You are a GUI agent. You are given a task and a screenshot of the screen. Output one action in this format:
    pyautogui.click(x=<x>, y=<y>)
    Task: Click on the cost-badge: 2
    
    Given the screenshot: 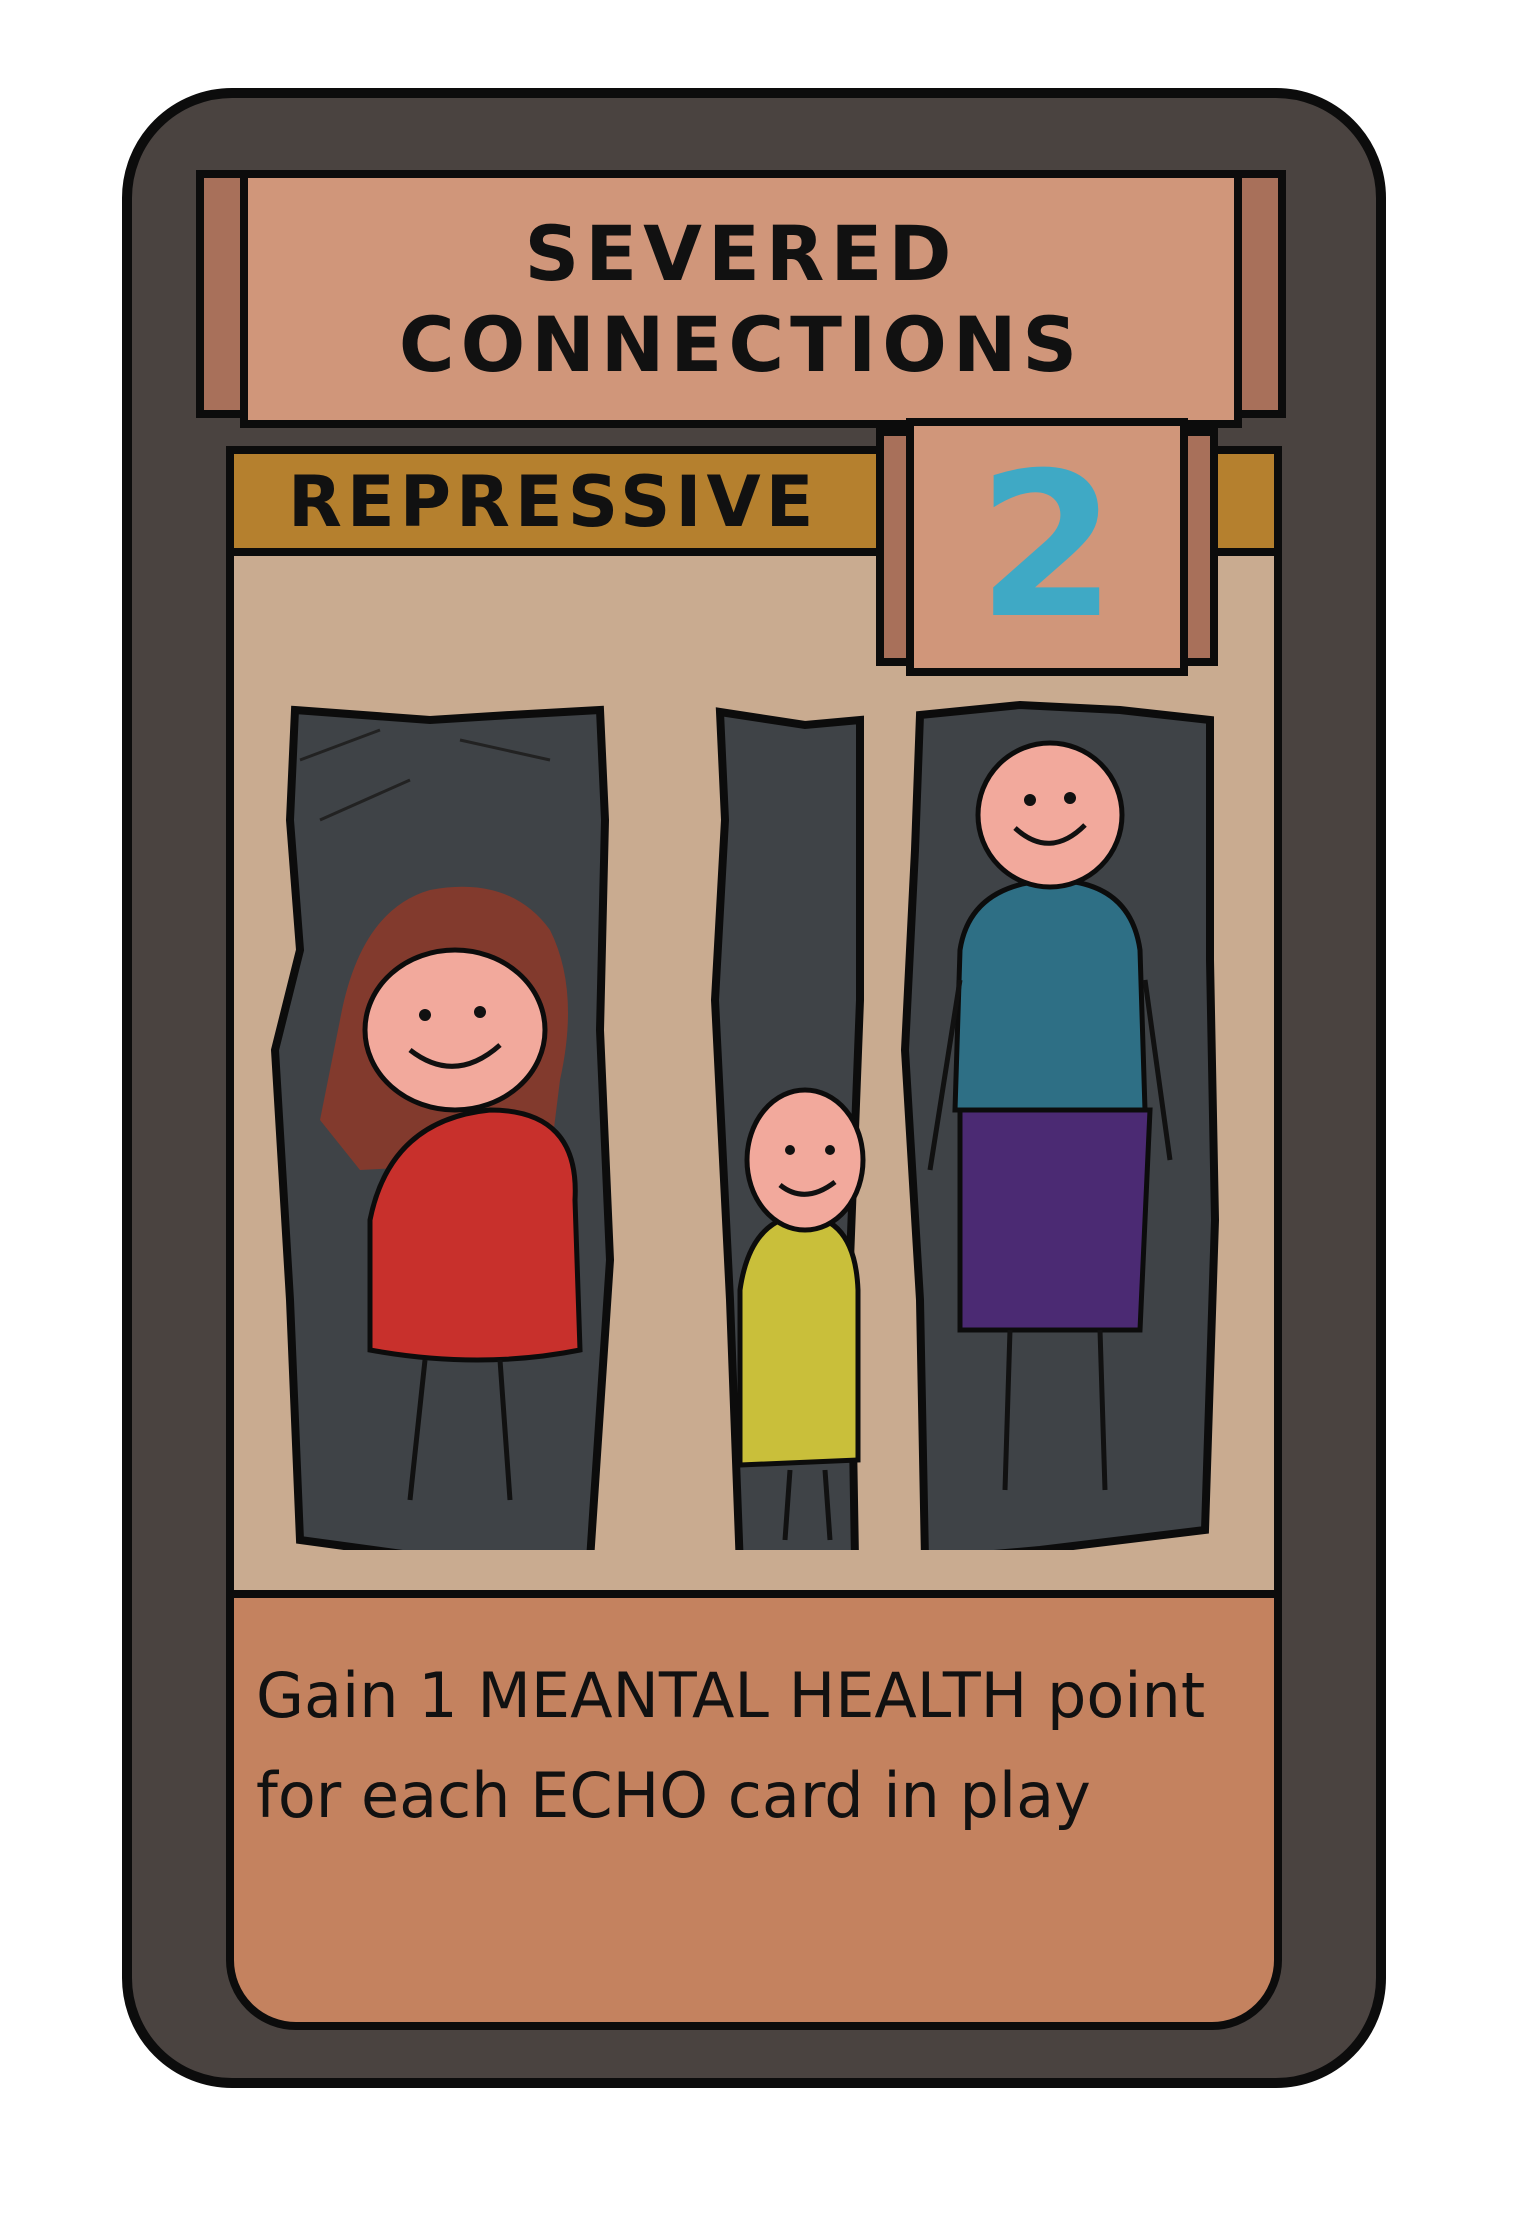 What is the action you would take?
    pyautogui.click(x=1047, y=547)
    